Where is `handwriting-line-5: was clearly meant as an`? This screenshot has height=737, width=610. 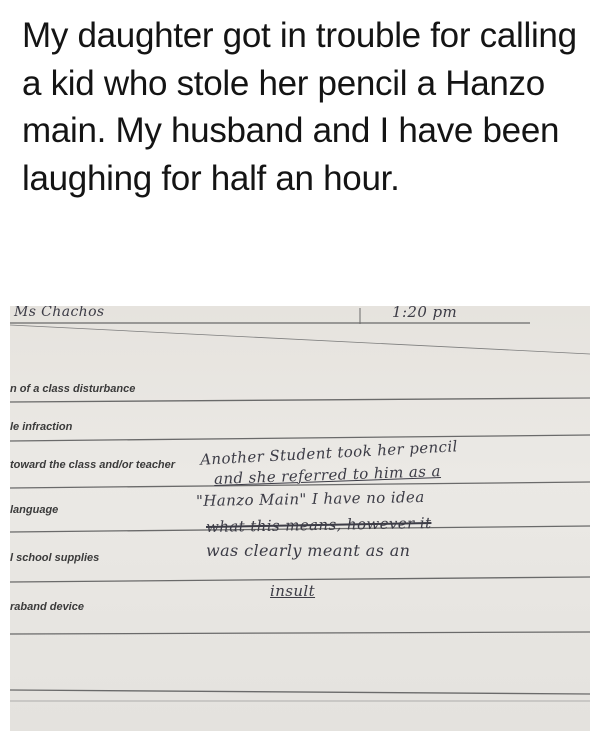 handwriting-line-5: was clearly meant as an is located at coordinates (308, 550).